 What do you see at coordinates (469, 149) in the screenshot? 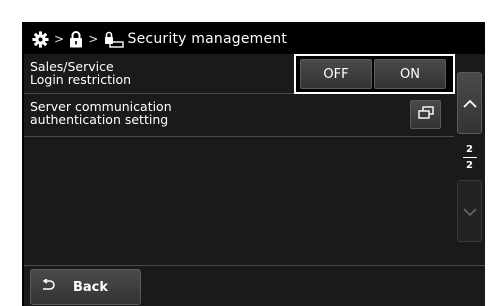
I see `page-current: 2` at bounding box center [469, 149].